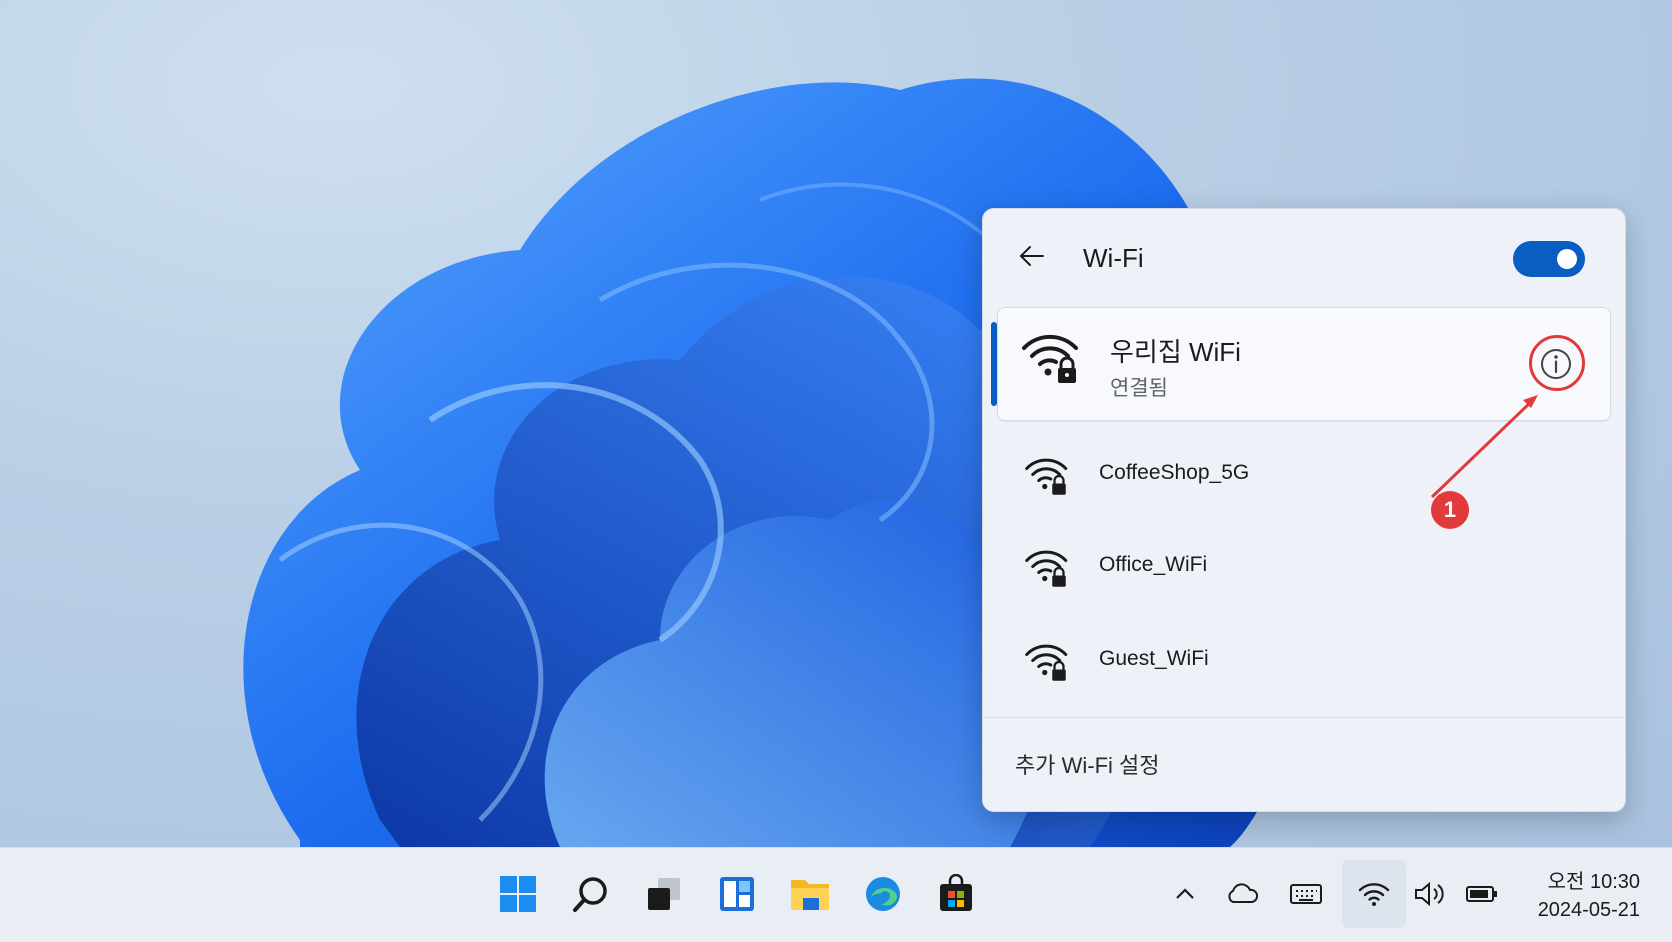 The width and height of the screenshot is (1672, 942). Describe the element at coordinates (1174, 472) in the screenshot. I see `network-name: CoffeeShop_5G` at that location.